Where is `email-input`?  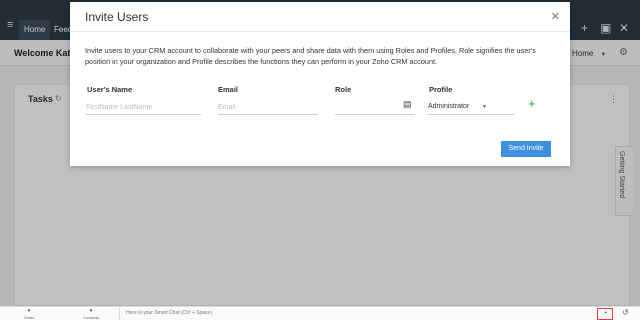
email-input is located at coordinates (268, 107).